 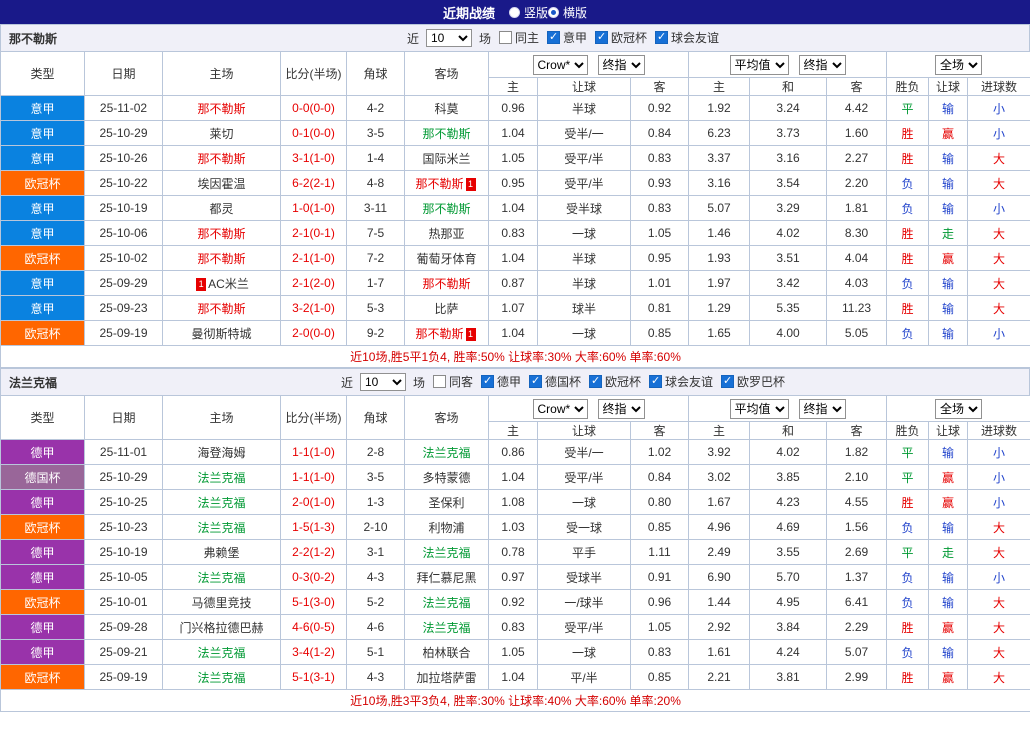 What do you see at coordinates (446, 159) in the screenshot?
I see `team-link: 国际米兰` at bounding box center [446, 159].